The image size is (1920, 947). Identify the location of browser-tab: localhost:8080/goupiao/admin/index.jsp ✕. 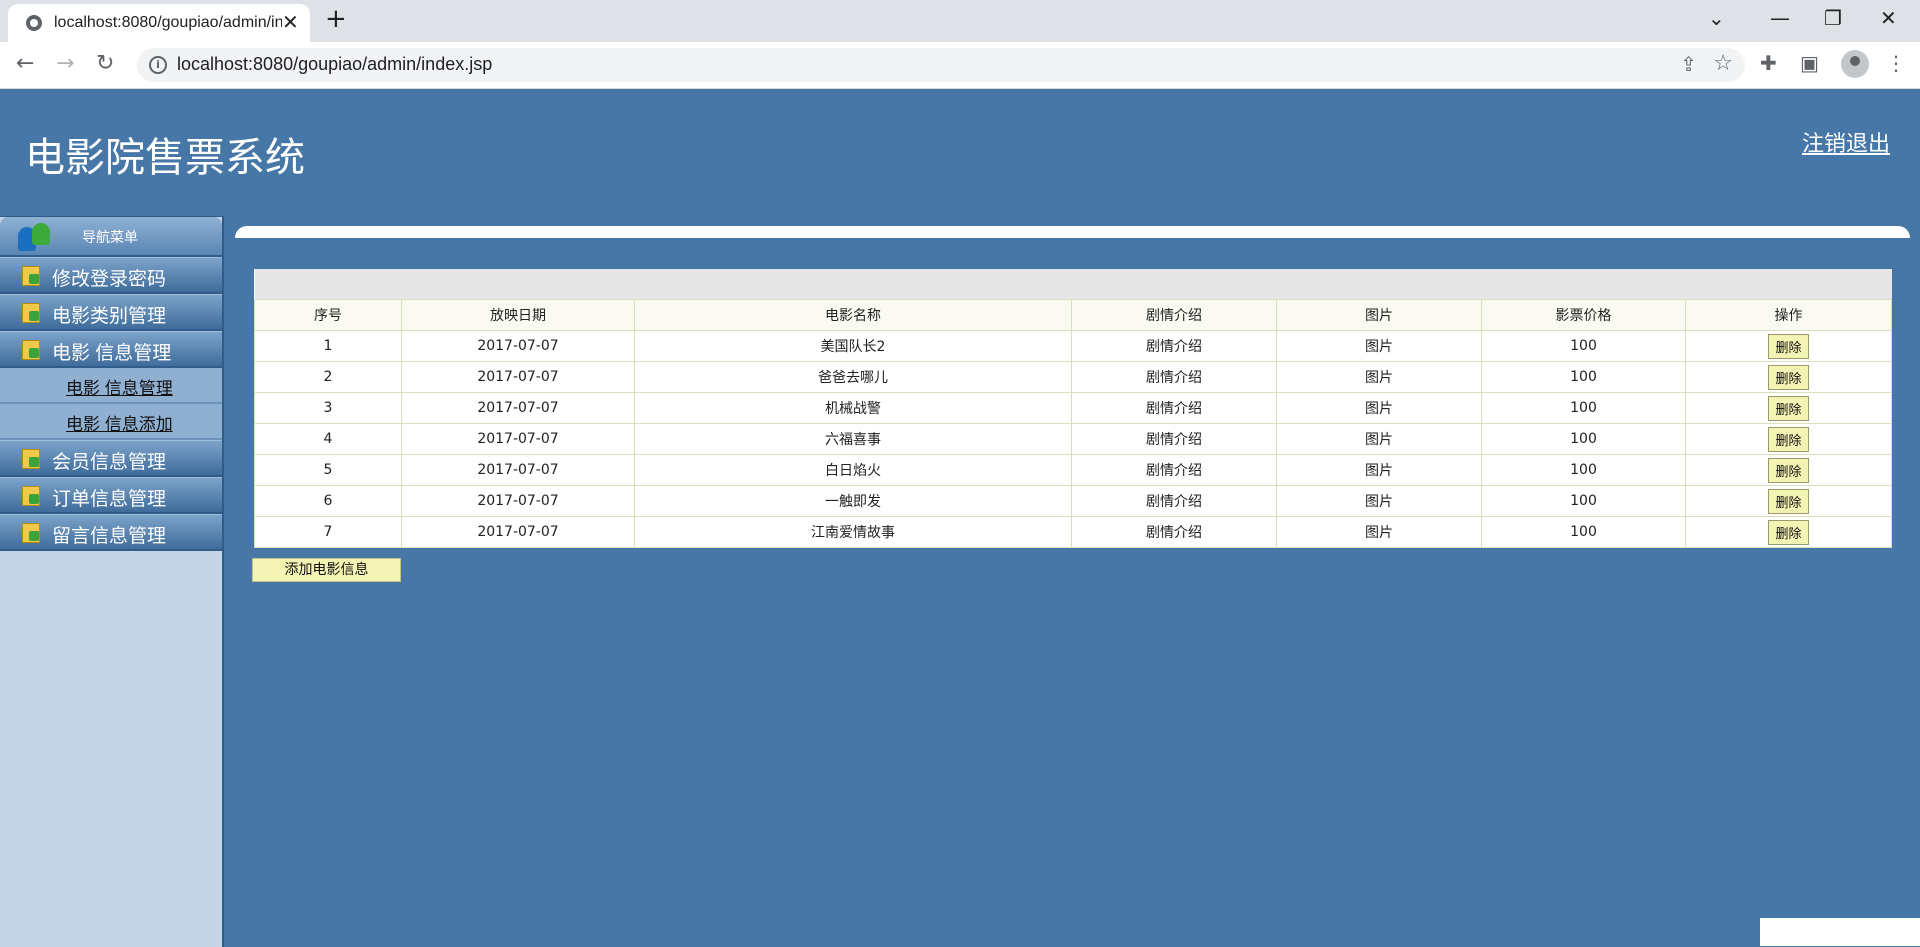
(159, 23).